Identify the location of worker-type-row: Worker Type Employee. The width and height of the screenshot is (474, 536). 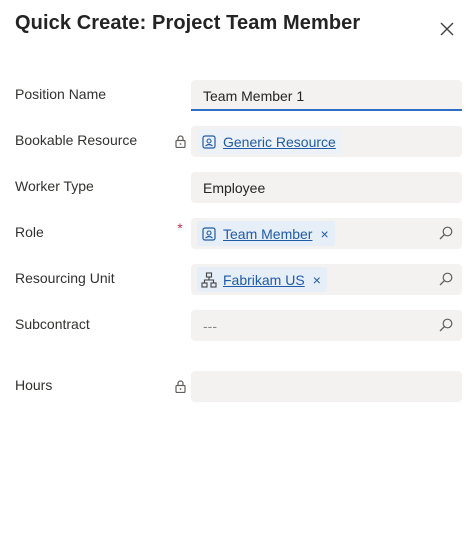
(237, 188).